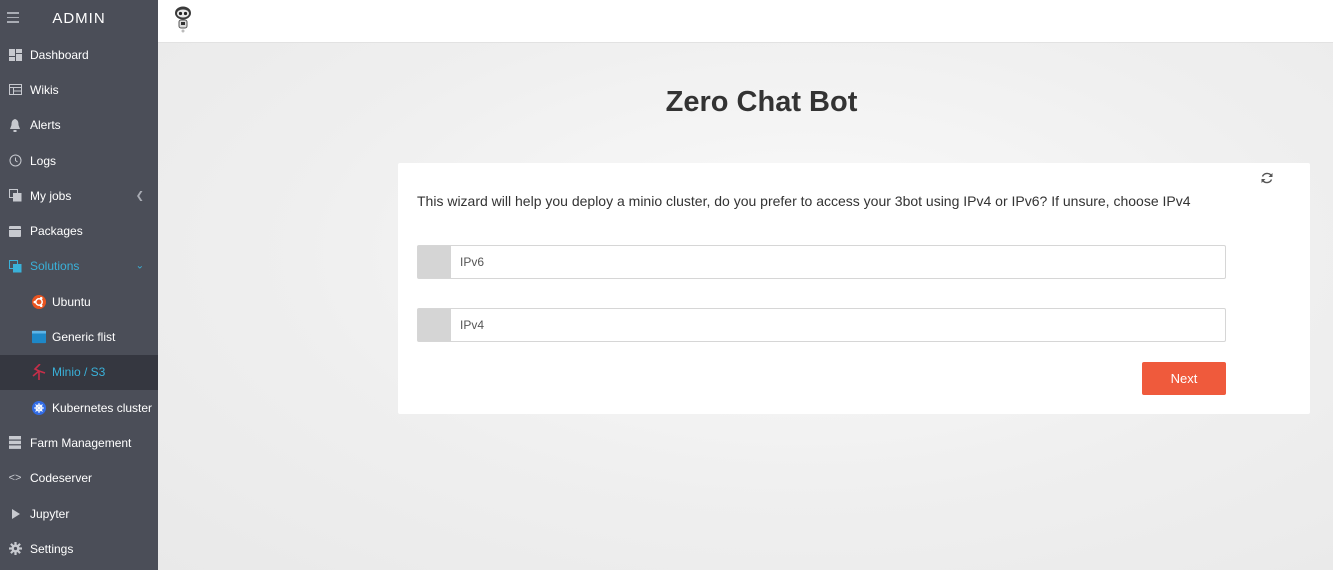 The width and height of the screenshot is (1333, 570). I want to click on next-button: Next, so click(1184, 378).